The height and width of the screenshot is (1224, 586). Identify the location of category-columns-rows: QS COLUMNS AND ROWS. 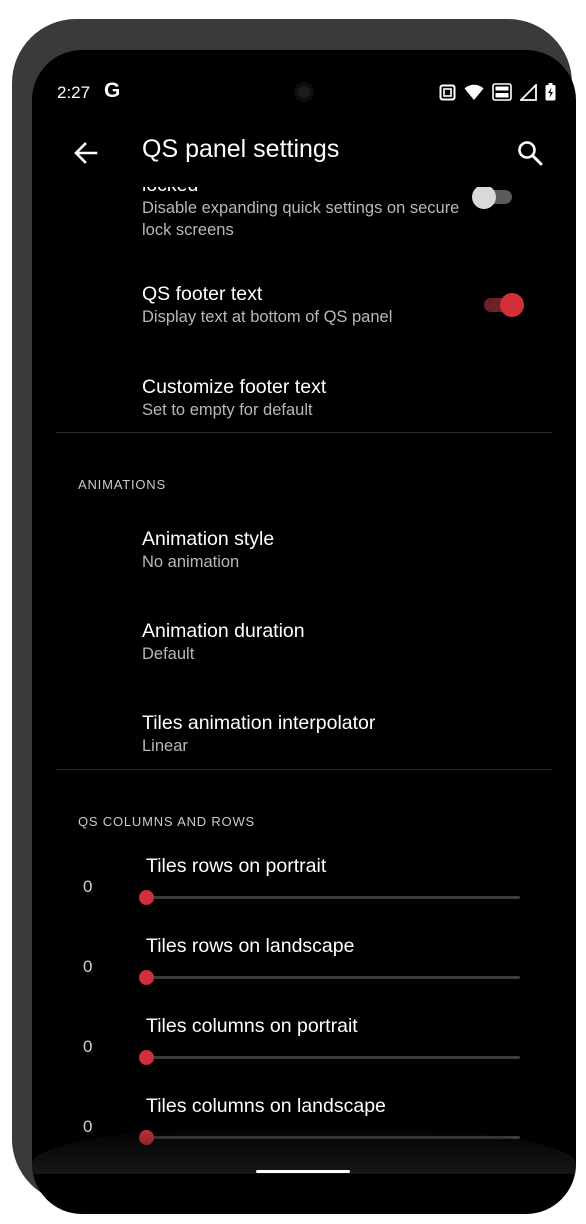
(166, 821).